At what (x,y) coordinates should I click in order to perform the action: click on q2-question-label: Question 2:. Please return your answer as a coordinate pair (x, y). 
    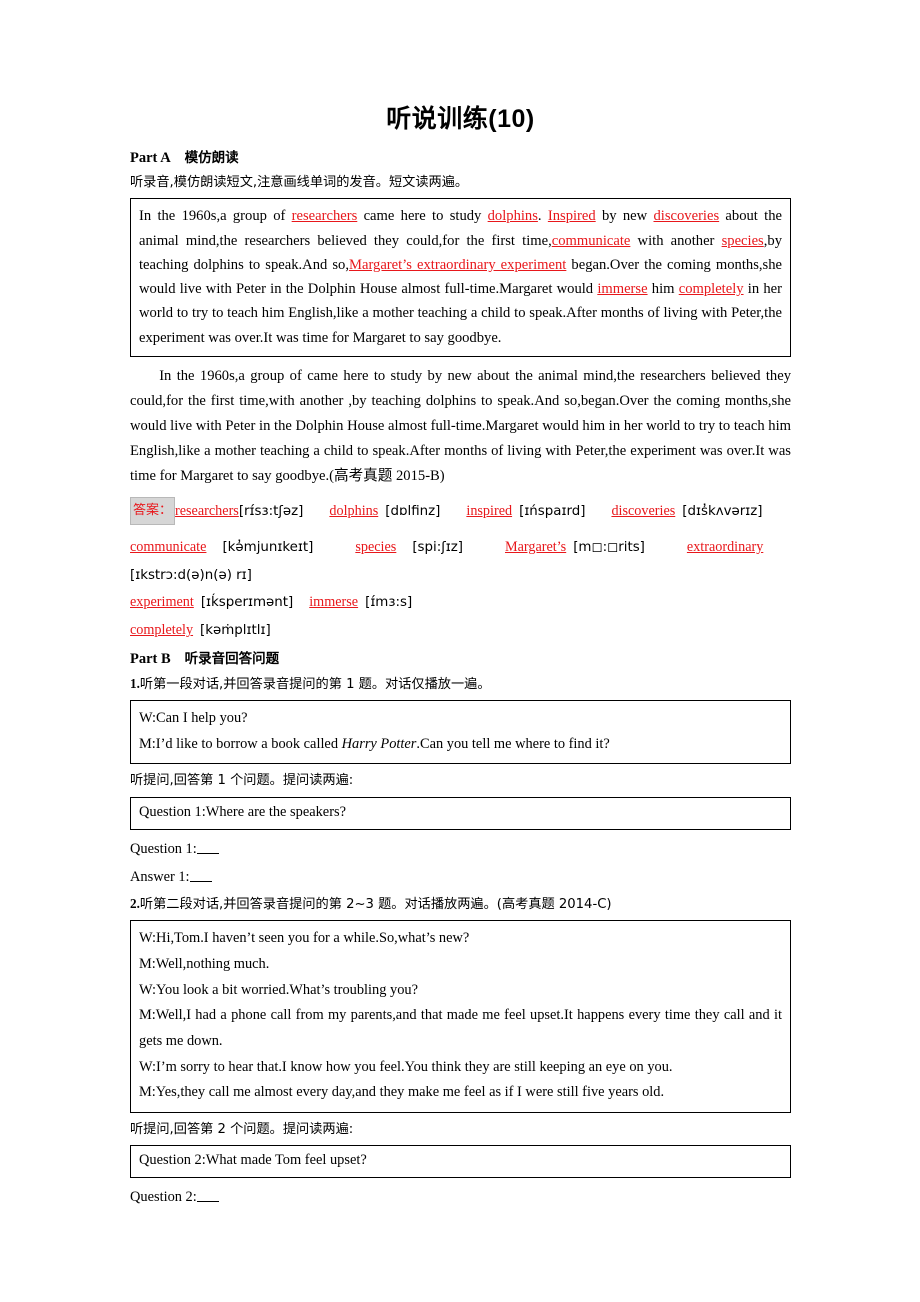
    Looking at the image, I should click on (163, 1197).